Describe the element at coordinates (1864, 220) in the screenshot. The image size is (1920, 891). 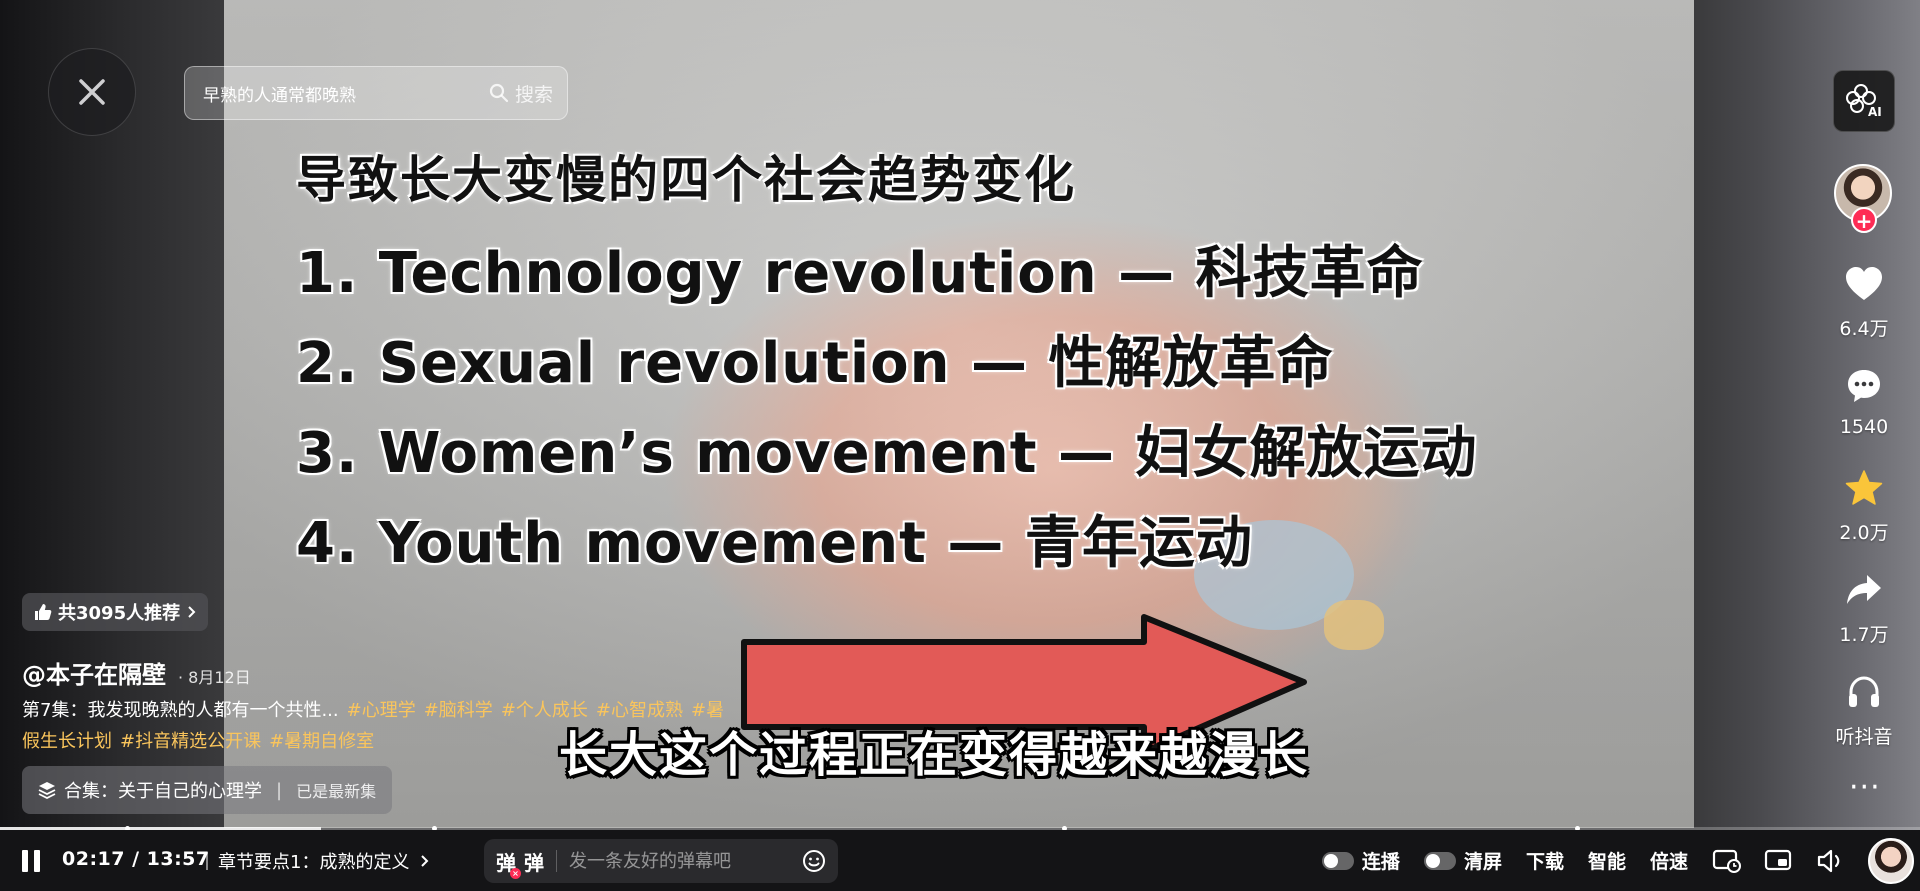
I see `follow-plus-icon: +` at that location.